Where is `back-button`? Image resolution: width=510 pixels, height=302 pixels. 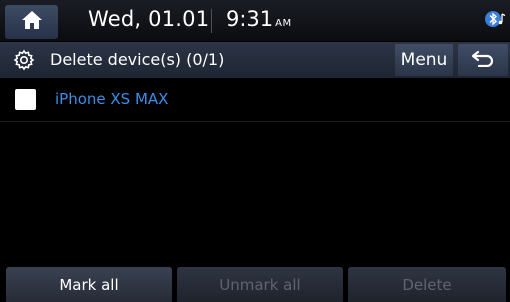 back-button is located at coordinates (483, 60).